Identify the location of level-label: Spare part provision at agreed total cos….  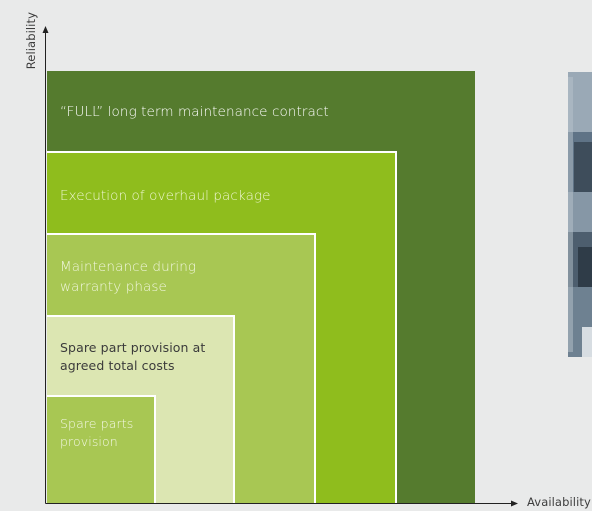
(133, 356).